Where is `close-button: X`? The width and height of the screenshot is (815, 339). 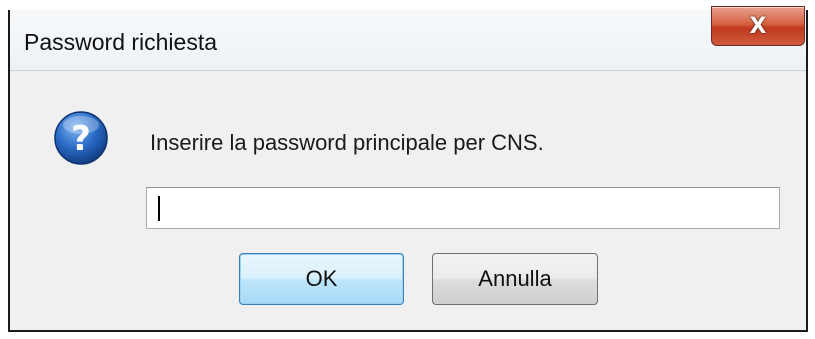 close-button: X is located at coordinates (758, 26).